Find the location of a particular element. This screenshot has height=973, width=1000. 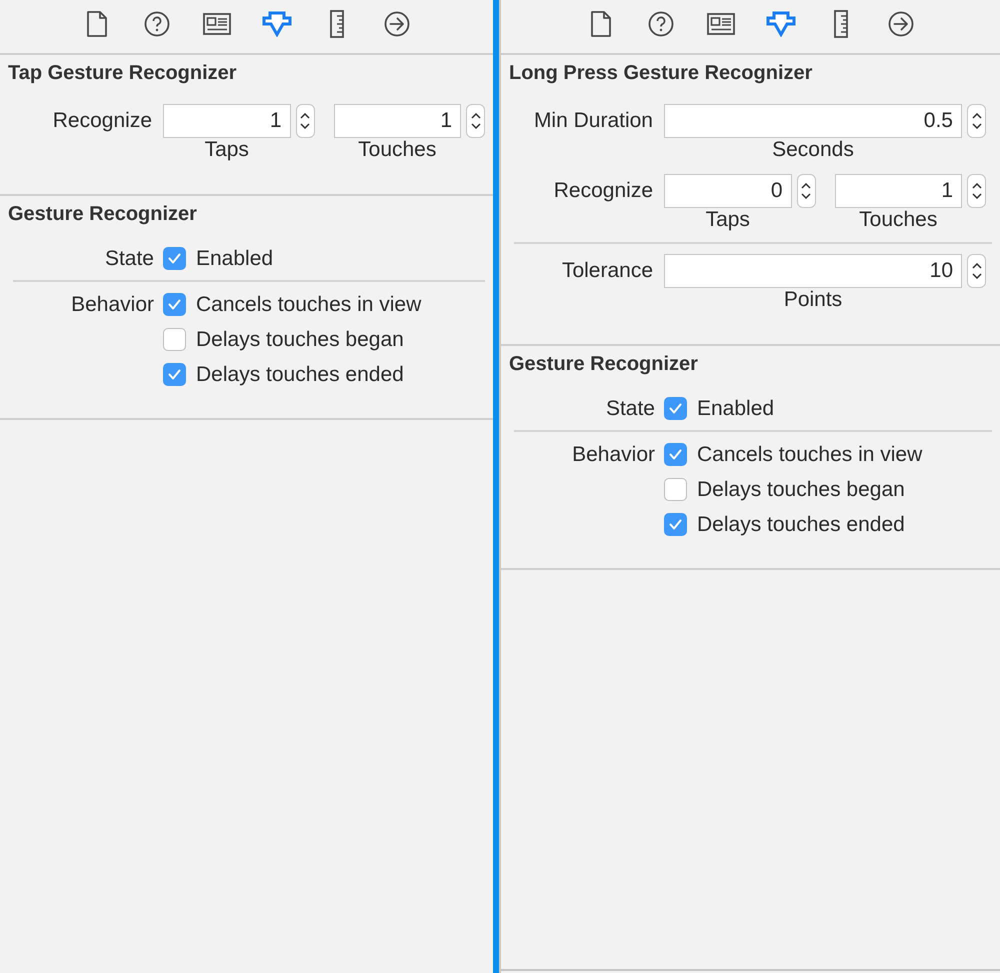

number-field: 0.5 is located at coordinates (813, 121).